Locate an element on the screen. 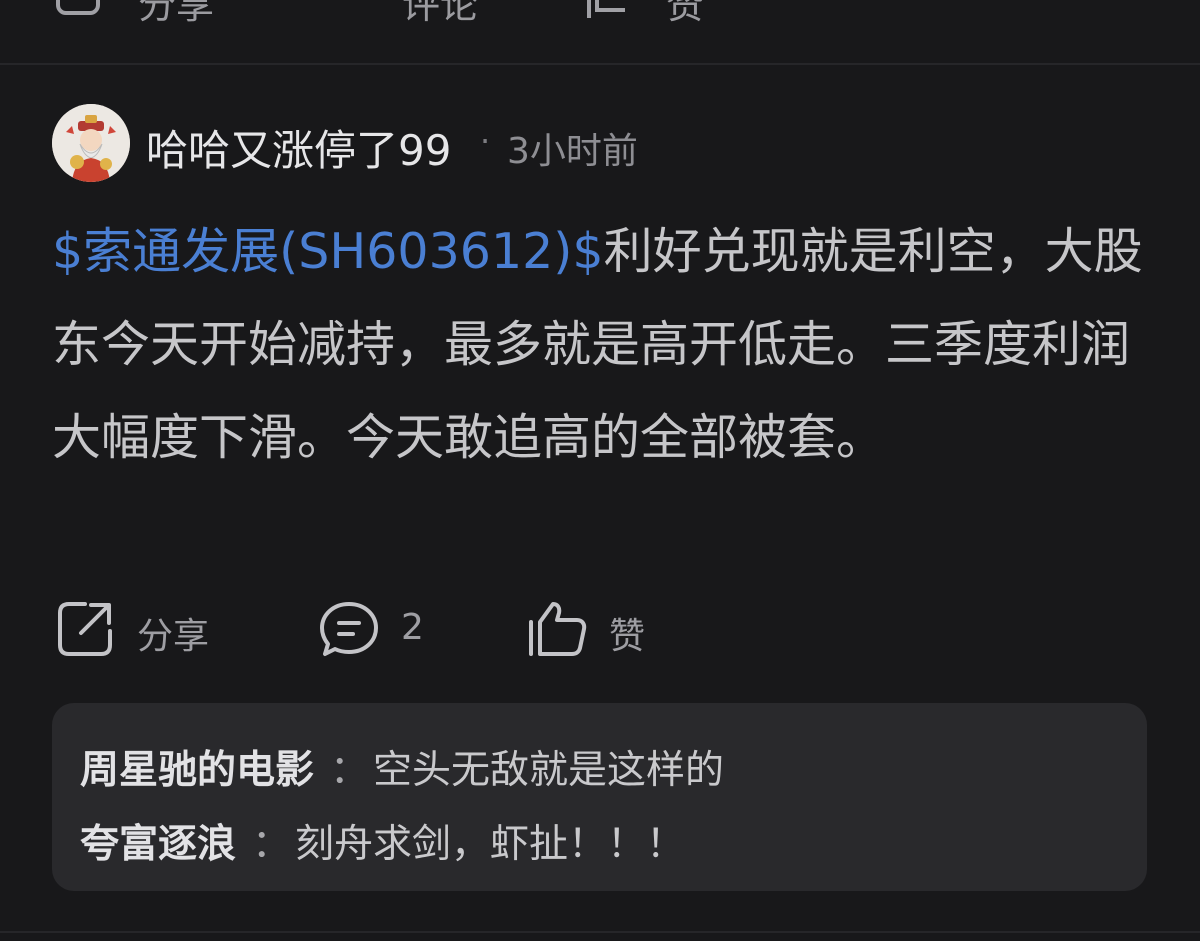  comment-item: 周星驰的电影 ：空头无敌就是这样的 is located at coordinates (402, 767).